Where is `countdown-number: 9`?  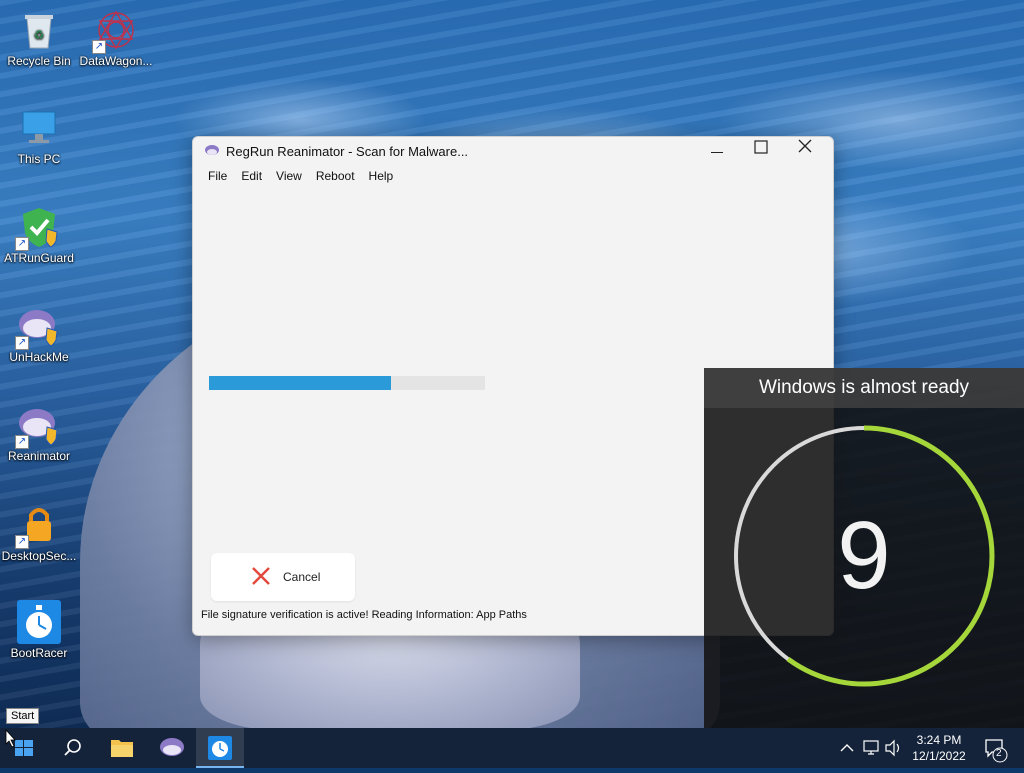 countdown-number: 9 is located at coordinates (864, 555).